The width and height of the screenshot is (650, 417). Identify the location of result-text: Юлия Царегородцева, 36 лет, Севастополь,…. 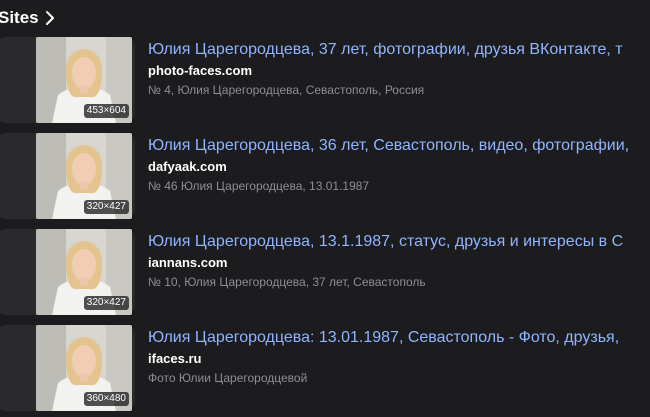
(399, 165).